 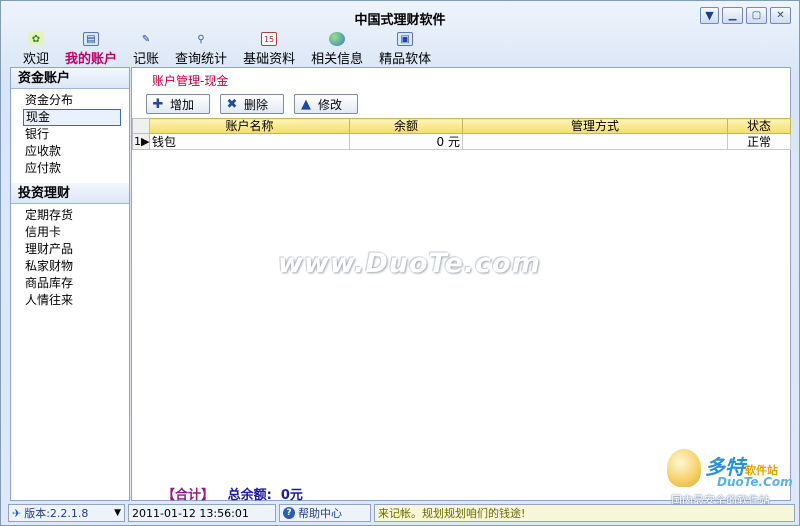 What do you see at coordinates (684, 468) in the screenshot?
I see `mascot-logo` at bounding box center [684, 468].